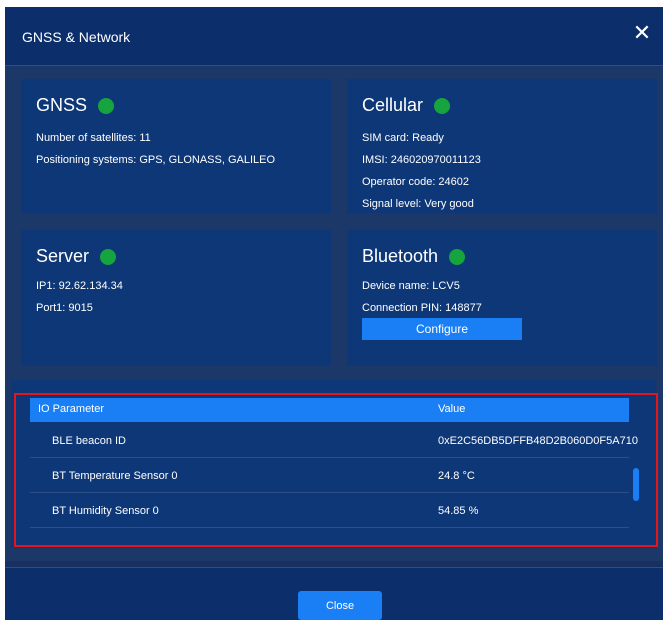 The image size is (666, 620). What do you see at coordinates (393, 105) in the screenshot?
I see `cellular-title: Cellular` at bounding box center [393, 105].